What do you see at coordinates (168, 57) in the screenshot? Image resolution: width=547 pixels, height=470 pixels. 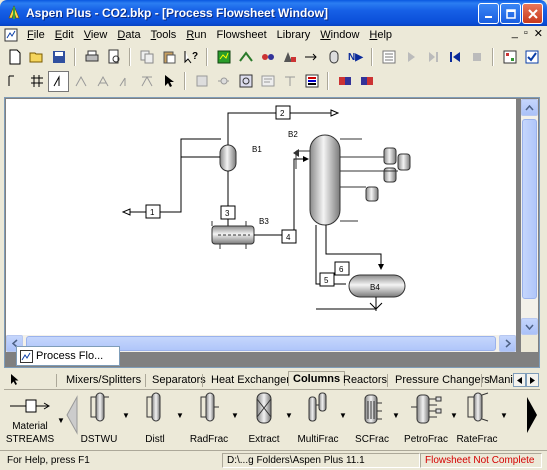 I see `paste-button` at bounding box center [168, 57].